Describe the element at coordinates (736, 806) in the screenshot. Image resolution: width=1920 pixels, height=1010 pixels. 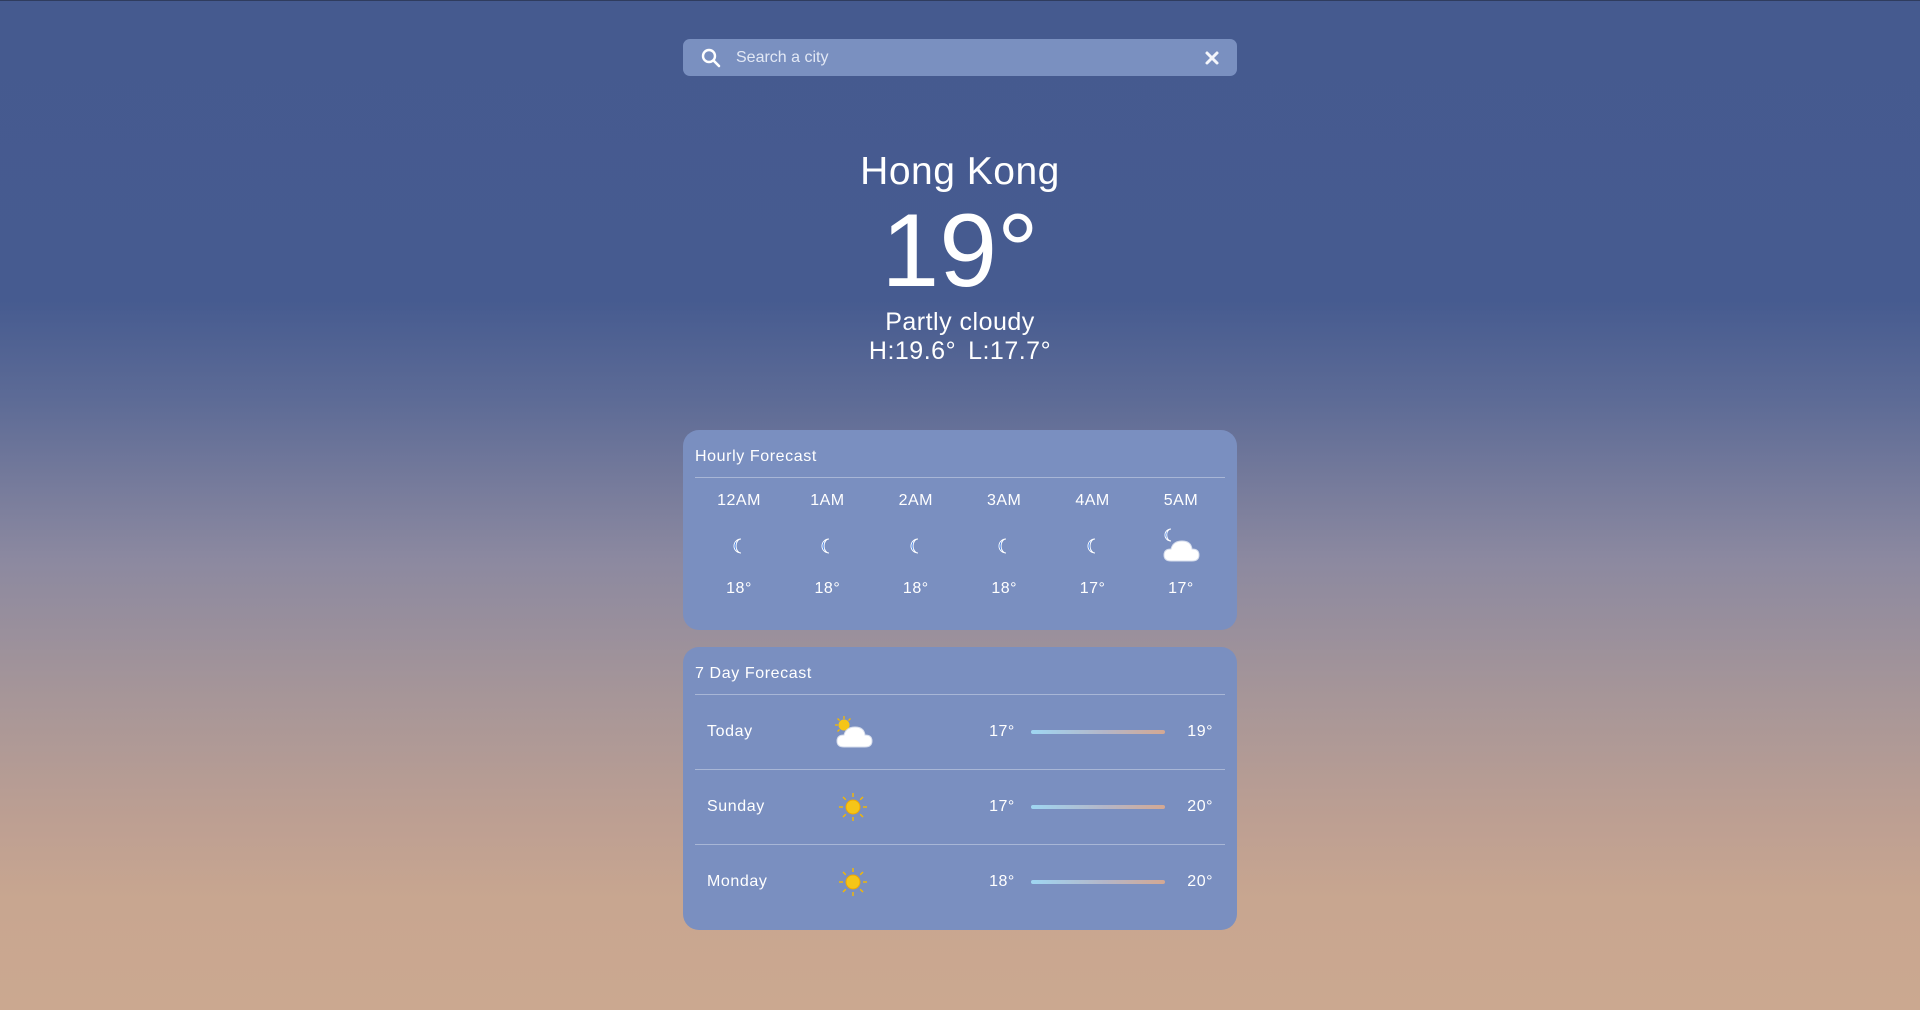
I see `day-name: Sunday` at that location.